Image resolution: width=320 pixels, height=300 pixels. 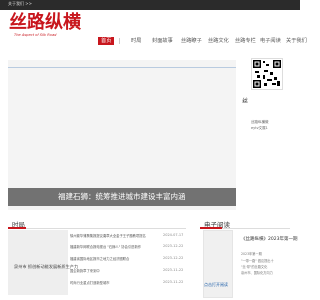 What do you see at coordinates (269, 239) in the screenshot?
I see `ereader-issue-title: 《丝路纵横》2023年第一期` at bounding box center [269, 239].